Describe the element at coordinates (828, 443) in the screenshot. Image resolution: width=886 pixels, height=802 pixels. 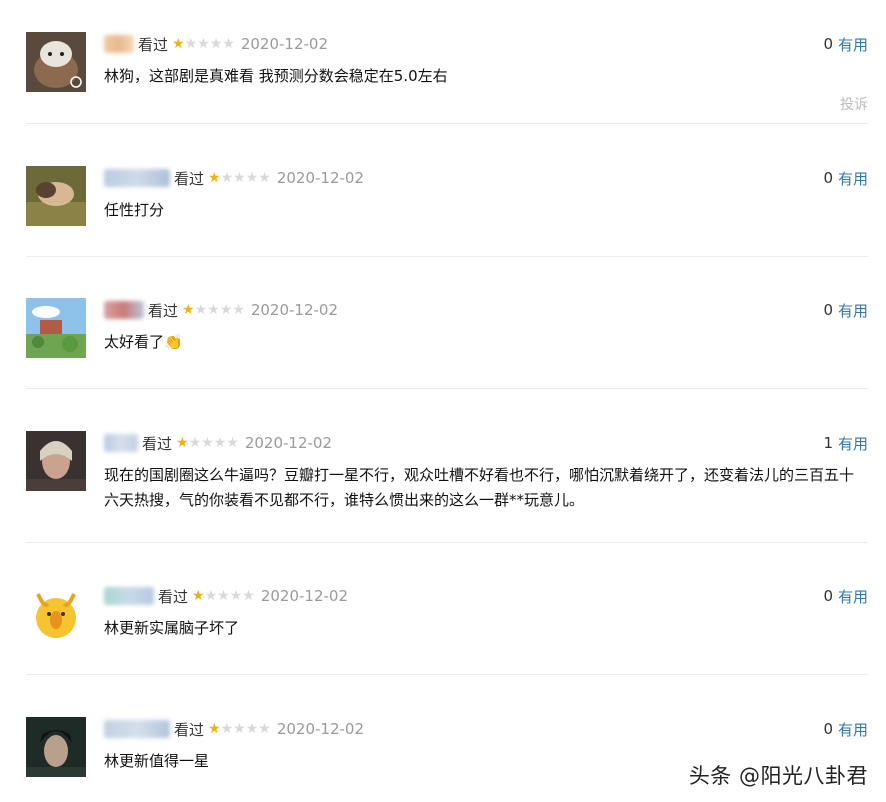
I see `useful-count: 1` at that location.